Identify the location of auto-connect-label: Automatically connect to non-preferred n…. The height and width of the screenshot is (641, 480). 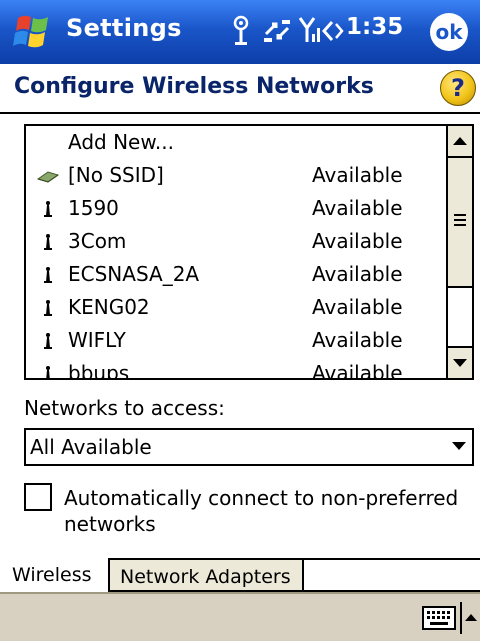
(264, 511).